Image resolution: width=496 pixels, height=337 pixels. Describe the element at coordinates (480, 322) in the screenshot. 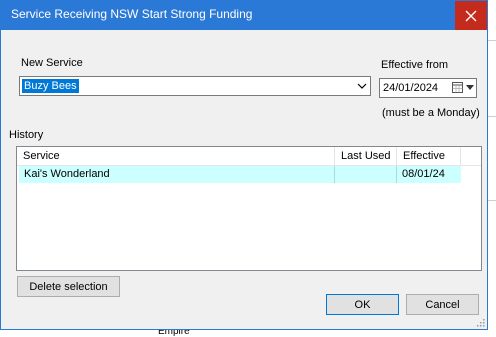

I see `resize-grip-icon` at that location.